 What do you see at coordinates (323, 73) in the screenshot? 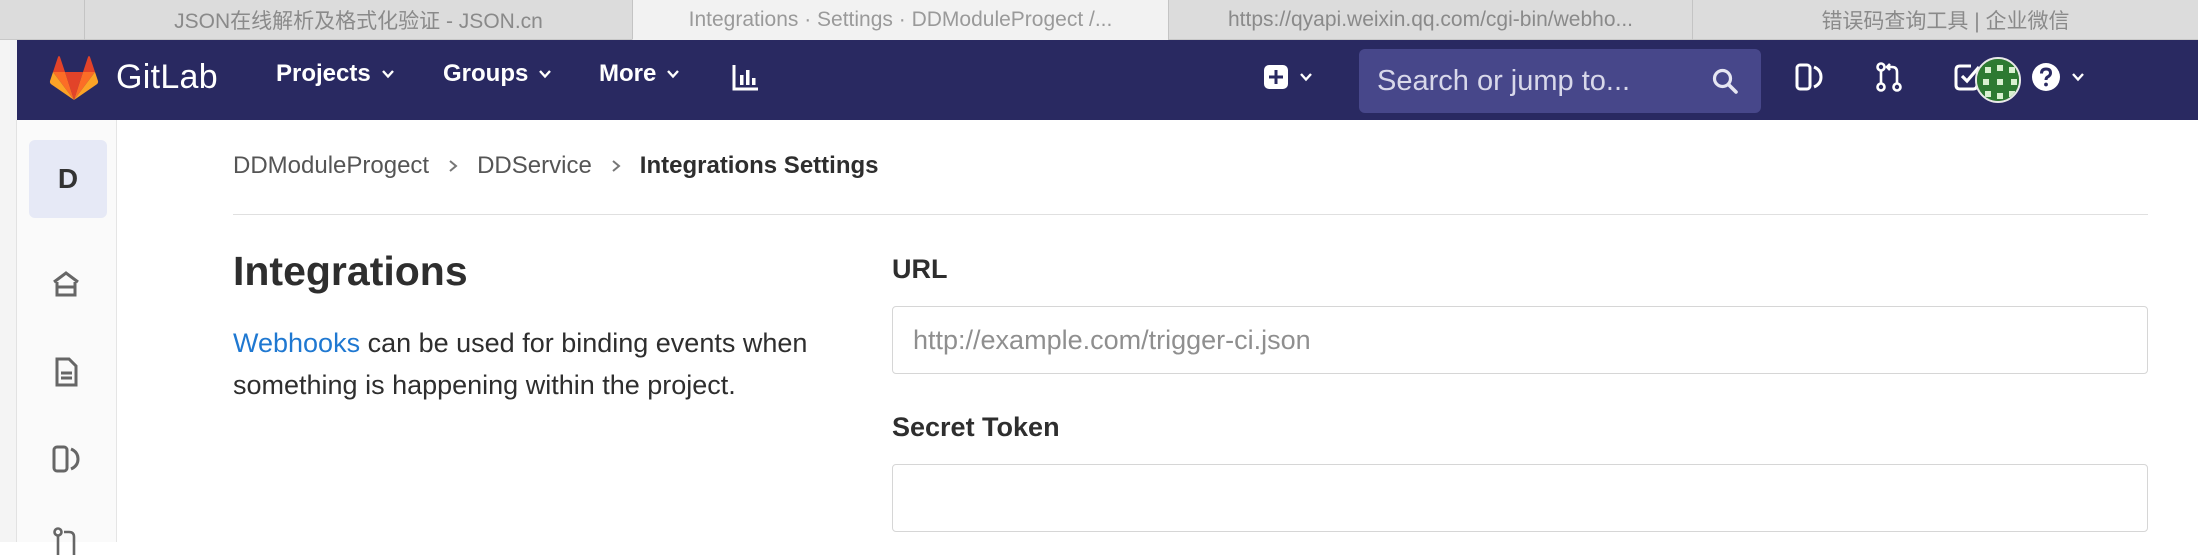
I see `projects-label: Projects` at bounding box center [323, 73].